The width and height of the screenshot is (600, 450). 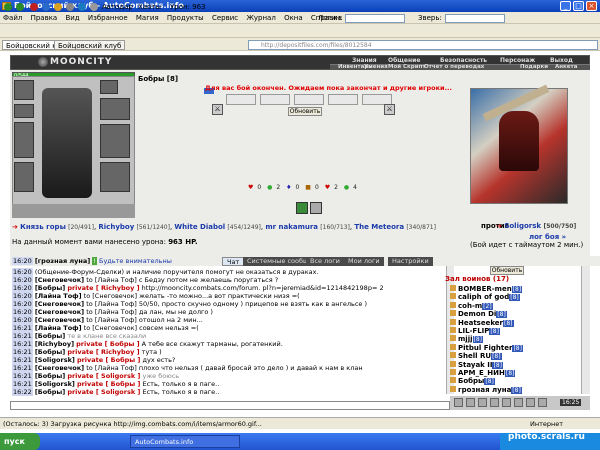 I want to click on player-name: caliph of god, so click(x=483, y=297).